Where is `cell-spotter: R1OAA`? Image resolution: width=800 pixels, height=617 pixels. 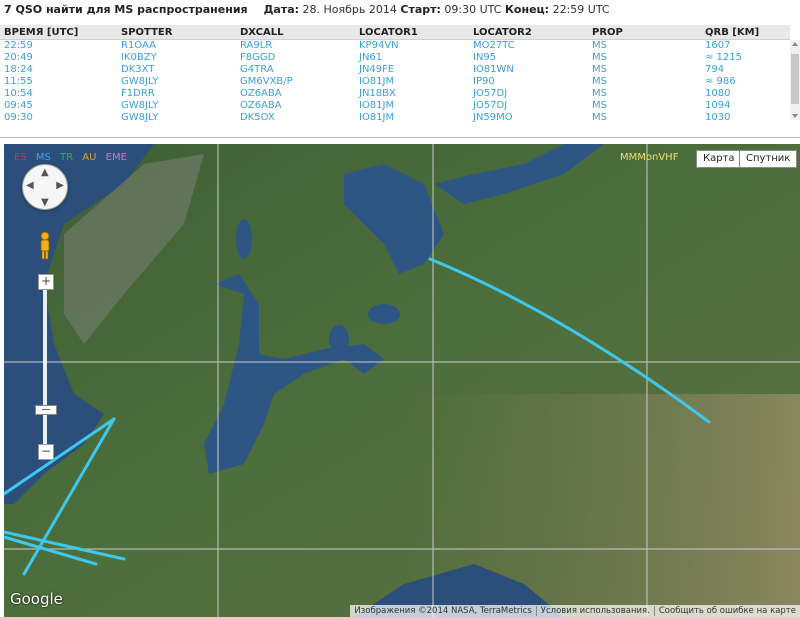
cell-spotter: R1OAA is located at coordinates (176, 46).